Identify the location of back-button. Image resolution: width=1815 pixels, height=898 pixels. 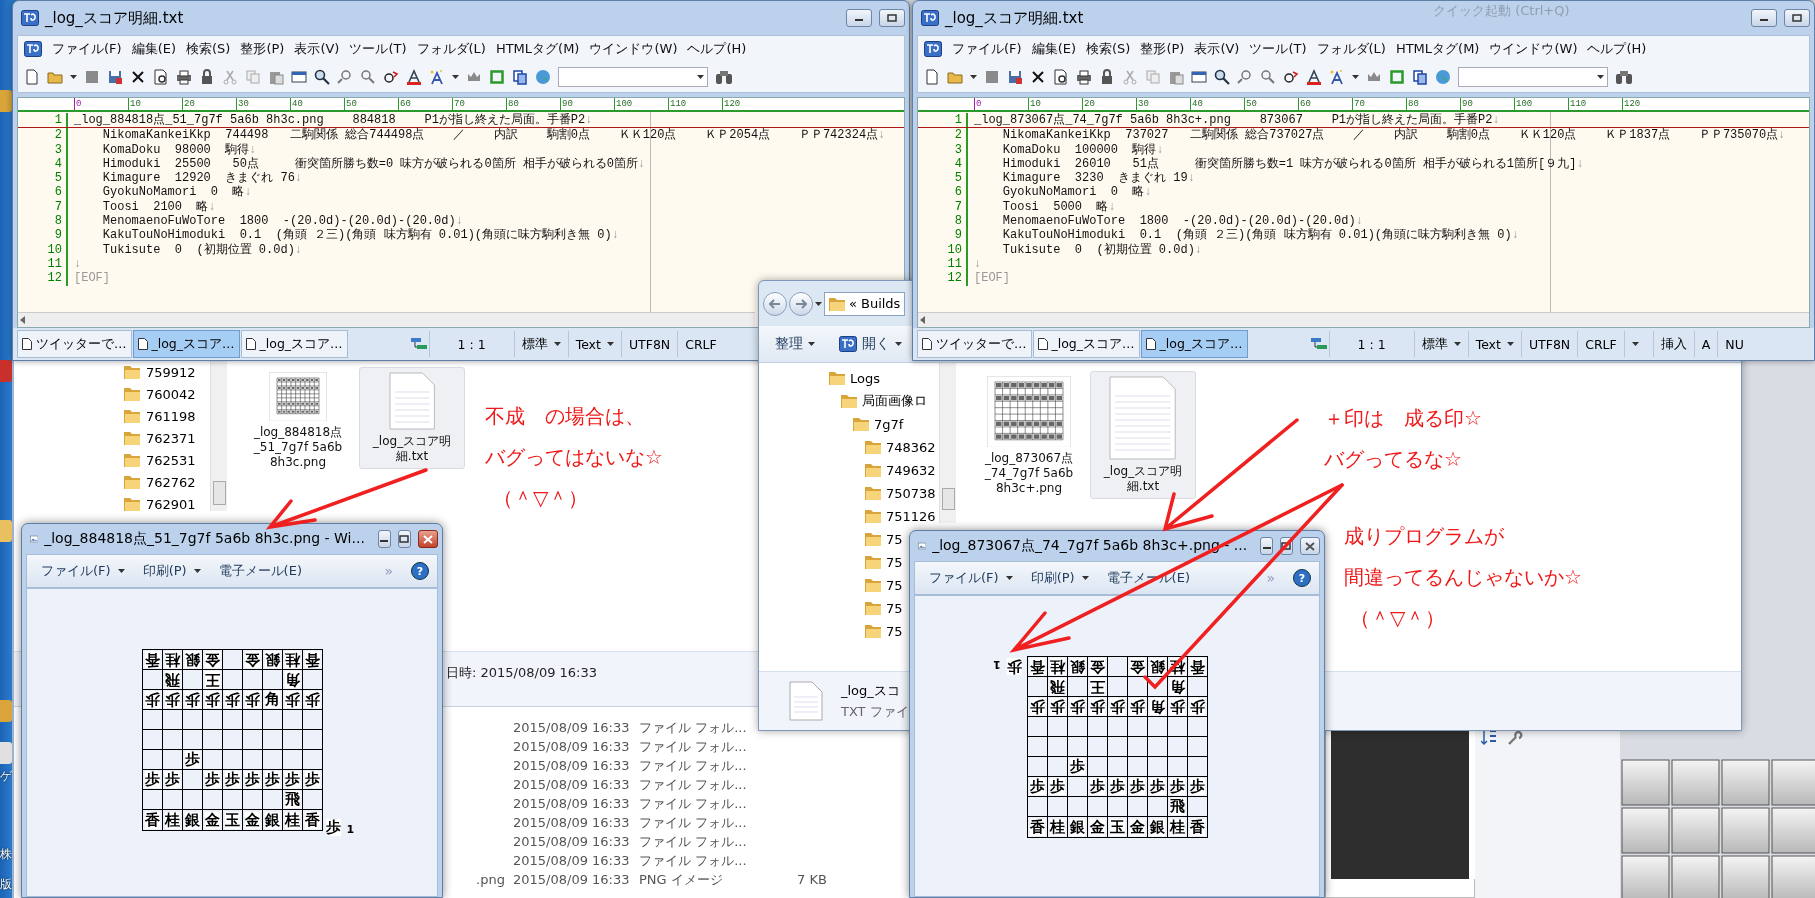
(775, 303).